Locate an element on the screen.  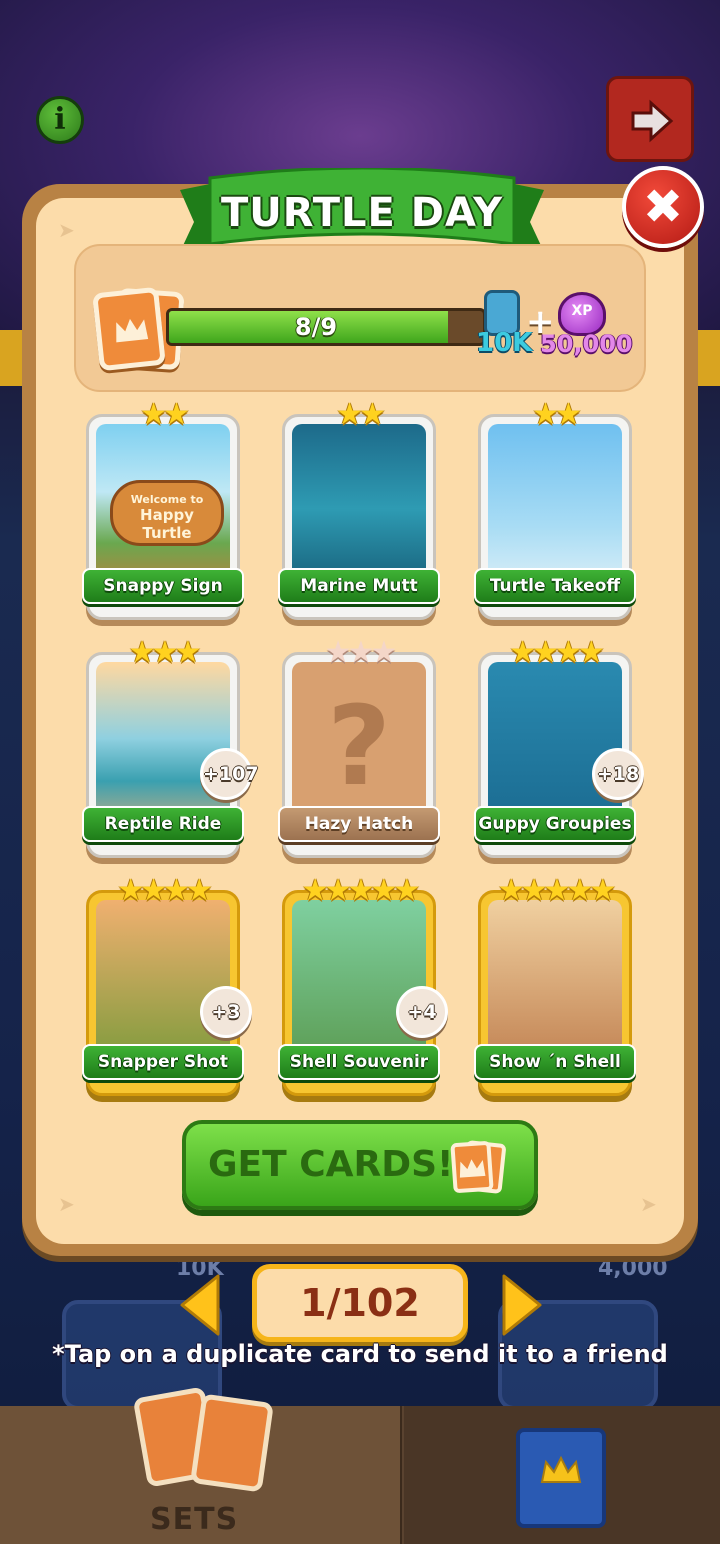
reward-coins: 10K is located at coordinates (504, 343).